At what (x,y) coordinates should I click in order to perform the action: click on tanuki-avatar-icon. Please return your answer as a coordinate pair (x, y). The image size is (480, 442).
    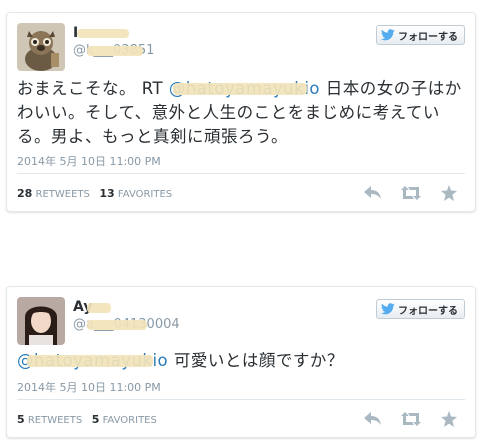
    Looking at the image, I should click on (41, 47).